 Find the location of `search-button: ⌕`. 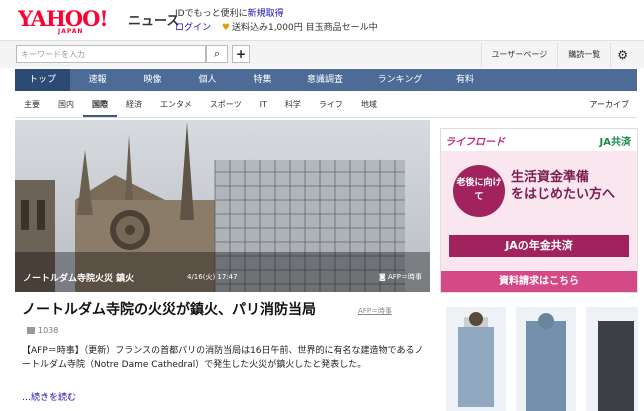

search-button: ⌕ is located at coordinates (217, 54).